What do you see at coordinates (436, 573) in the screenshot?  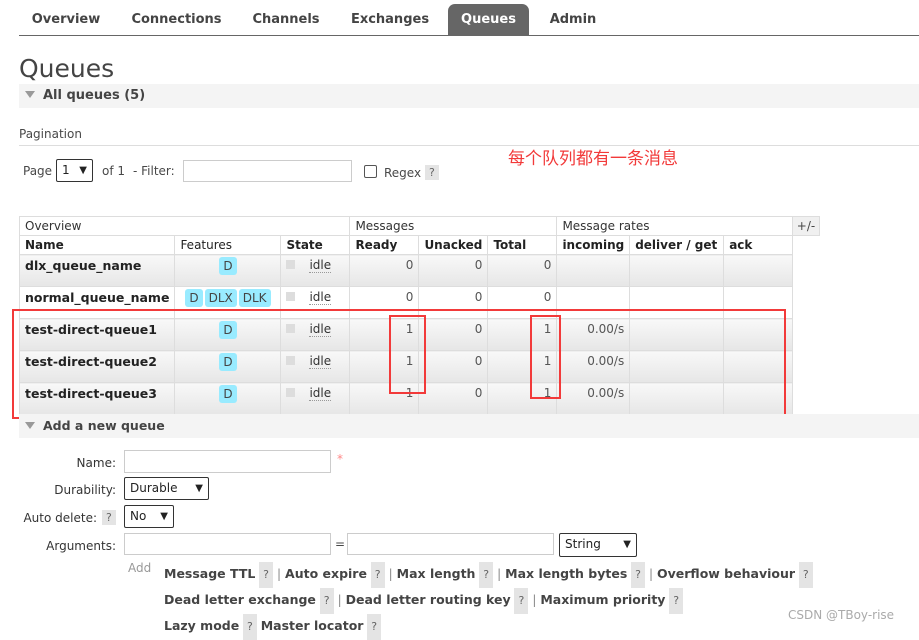 I see `argument-shortcut-link: Max length` at bounding box center [436, 573].